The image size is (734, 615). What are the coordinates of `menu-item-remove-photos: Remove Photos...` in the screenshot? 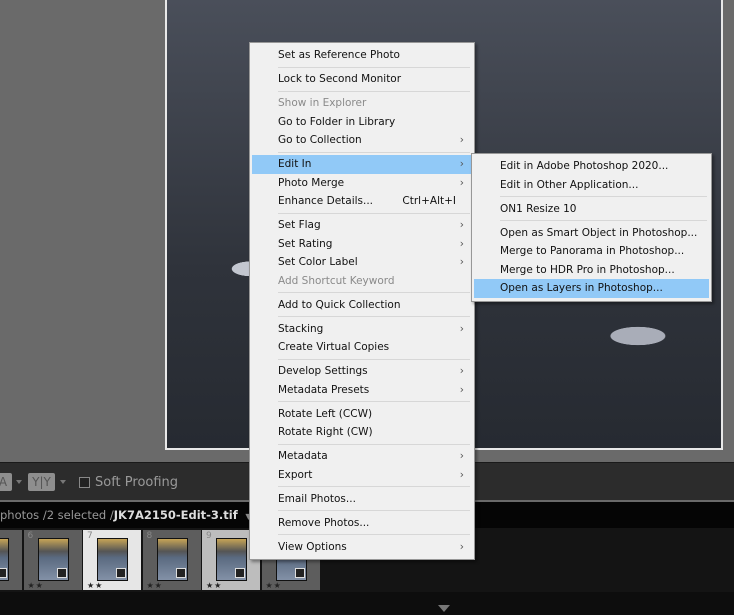 It's located at (362, 523).